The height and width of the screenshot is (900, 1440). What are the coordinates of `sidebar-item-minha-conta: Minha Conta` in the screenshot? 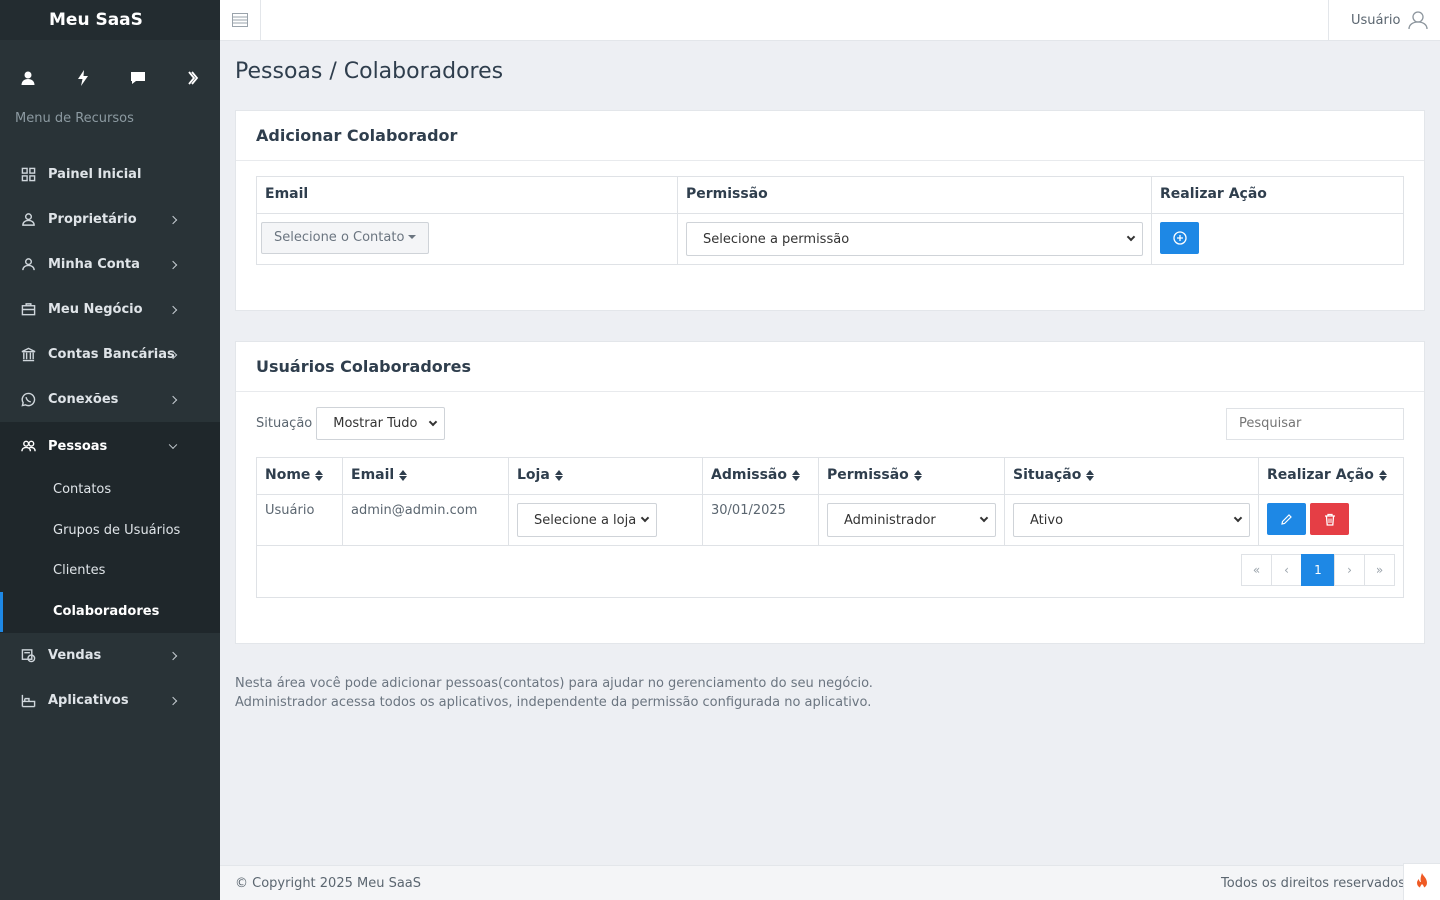 It's located at (110, 264).